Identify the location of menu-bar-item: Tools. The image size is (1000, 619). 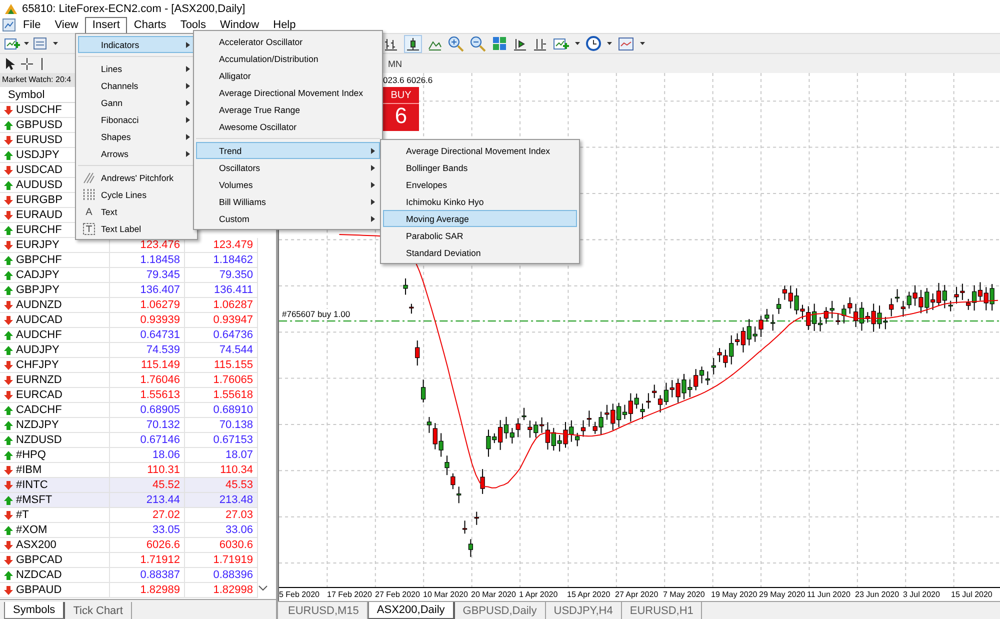
(193, 25).